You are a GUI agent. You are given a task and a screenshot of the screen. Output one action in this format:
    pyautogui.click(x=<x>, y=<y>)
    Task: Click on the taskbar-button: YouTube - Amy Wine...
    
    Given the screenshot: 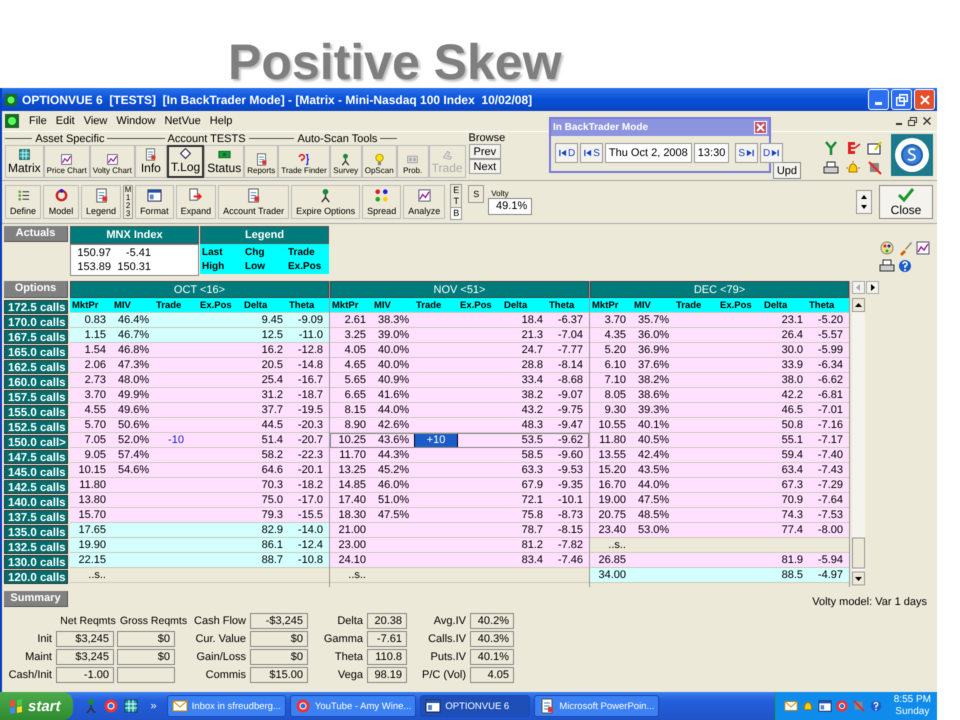 What is the action you would take?
    pyautogui.click(x=353, y=706)
    